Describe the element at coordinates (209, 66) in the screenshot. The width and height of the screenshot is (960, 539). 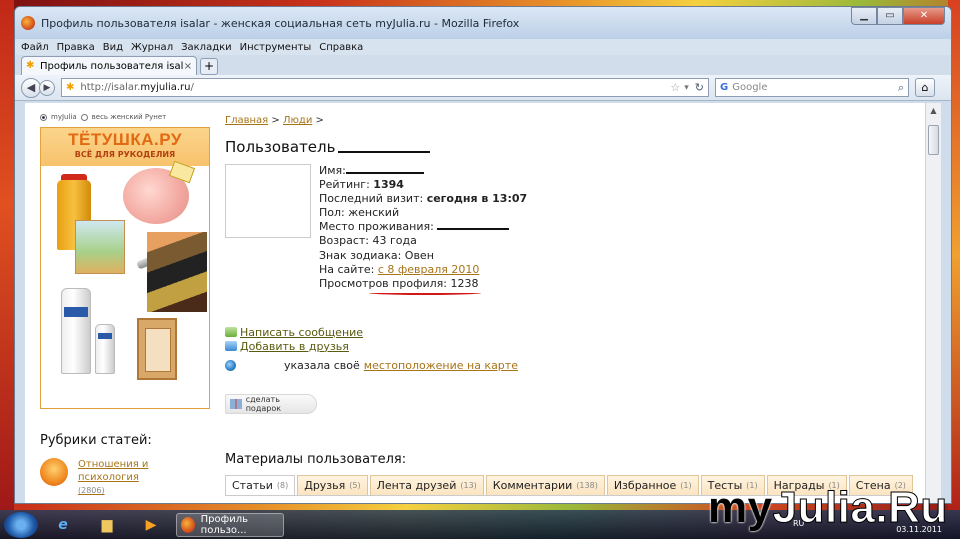
I see `new-tab-button: +` at that location.